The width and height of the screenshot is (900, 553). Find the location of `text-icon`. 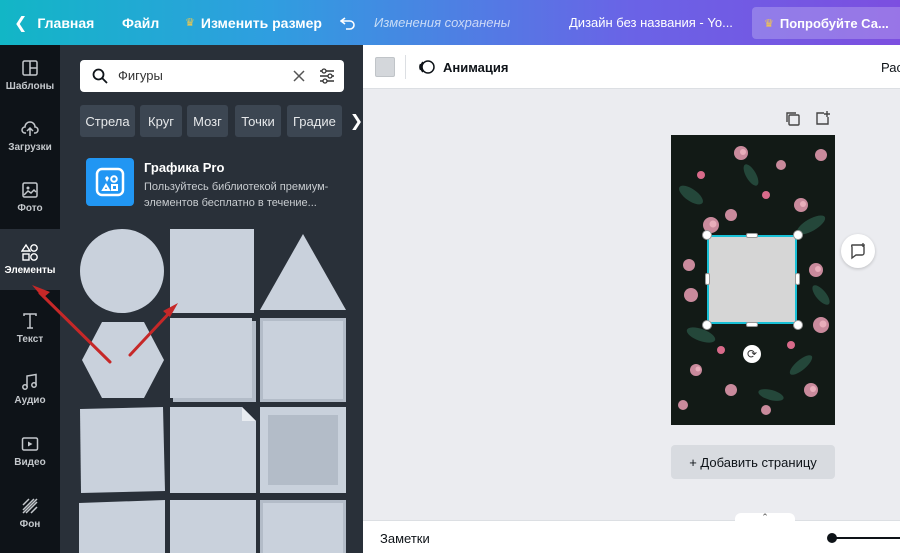

text-icon is located at coordinates (30, 321).